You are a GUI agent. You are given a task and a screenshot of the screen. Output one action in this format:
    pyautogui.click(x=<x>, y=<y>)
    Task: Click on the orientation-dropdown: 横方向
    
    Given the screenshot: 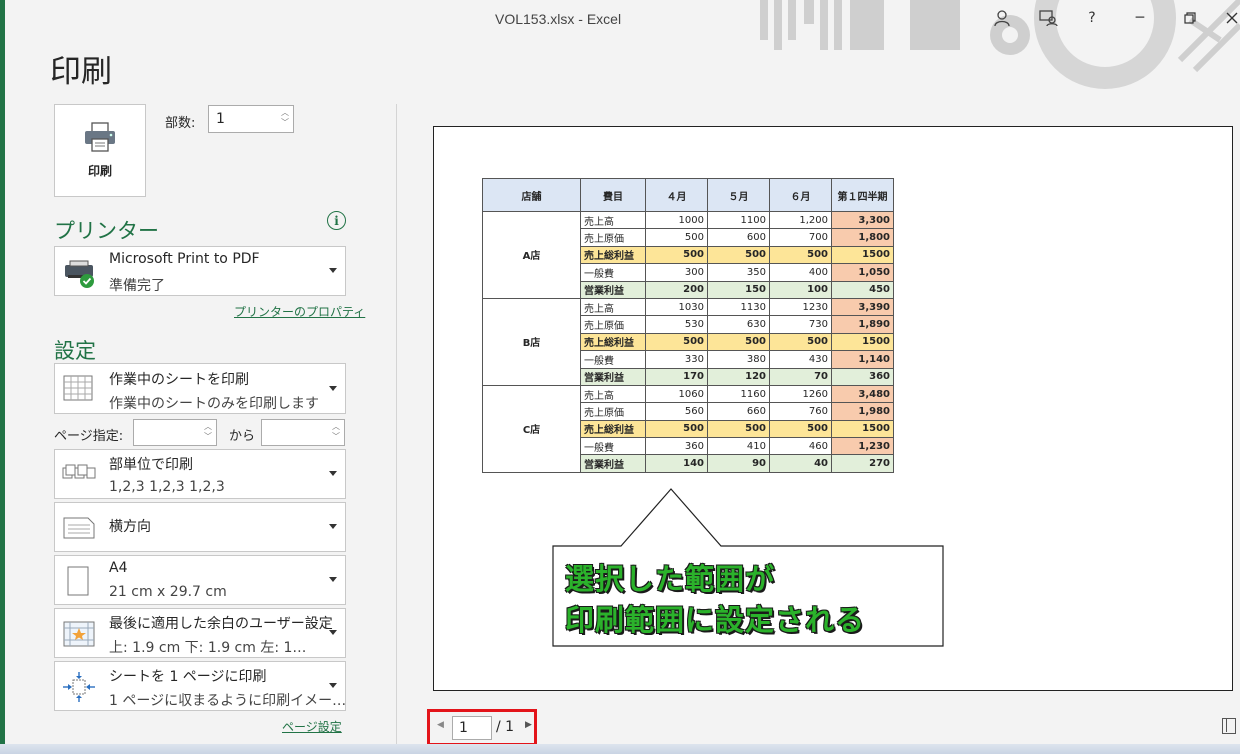 What is the action you would take?
    pyautogui.click(x=200, y=527)
    